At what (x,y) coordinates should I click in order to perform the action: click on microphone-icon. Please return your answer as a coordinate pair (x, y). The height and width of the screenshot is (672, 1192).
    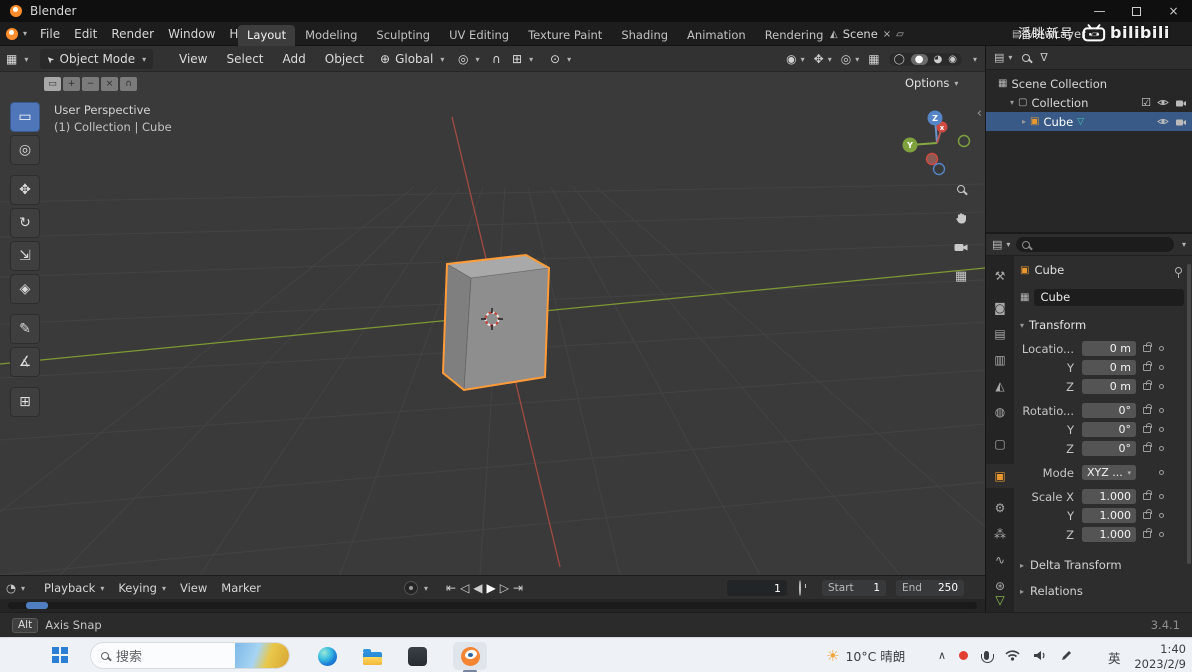
    Looking at the image, I should click on (988, 657).